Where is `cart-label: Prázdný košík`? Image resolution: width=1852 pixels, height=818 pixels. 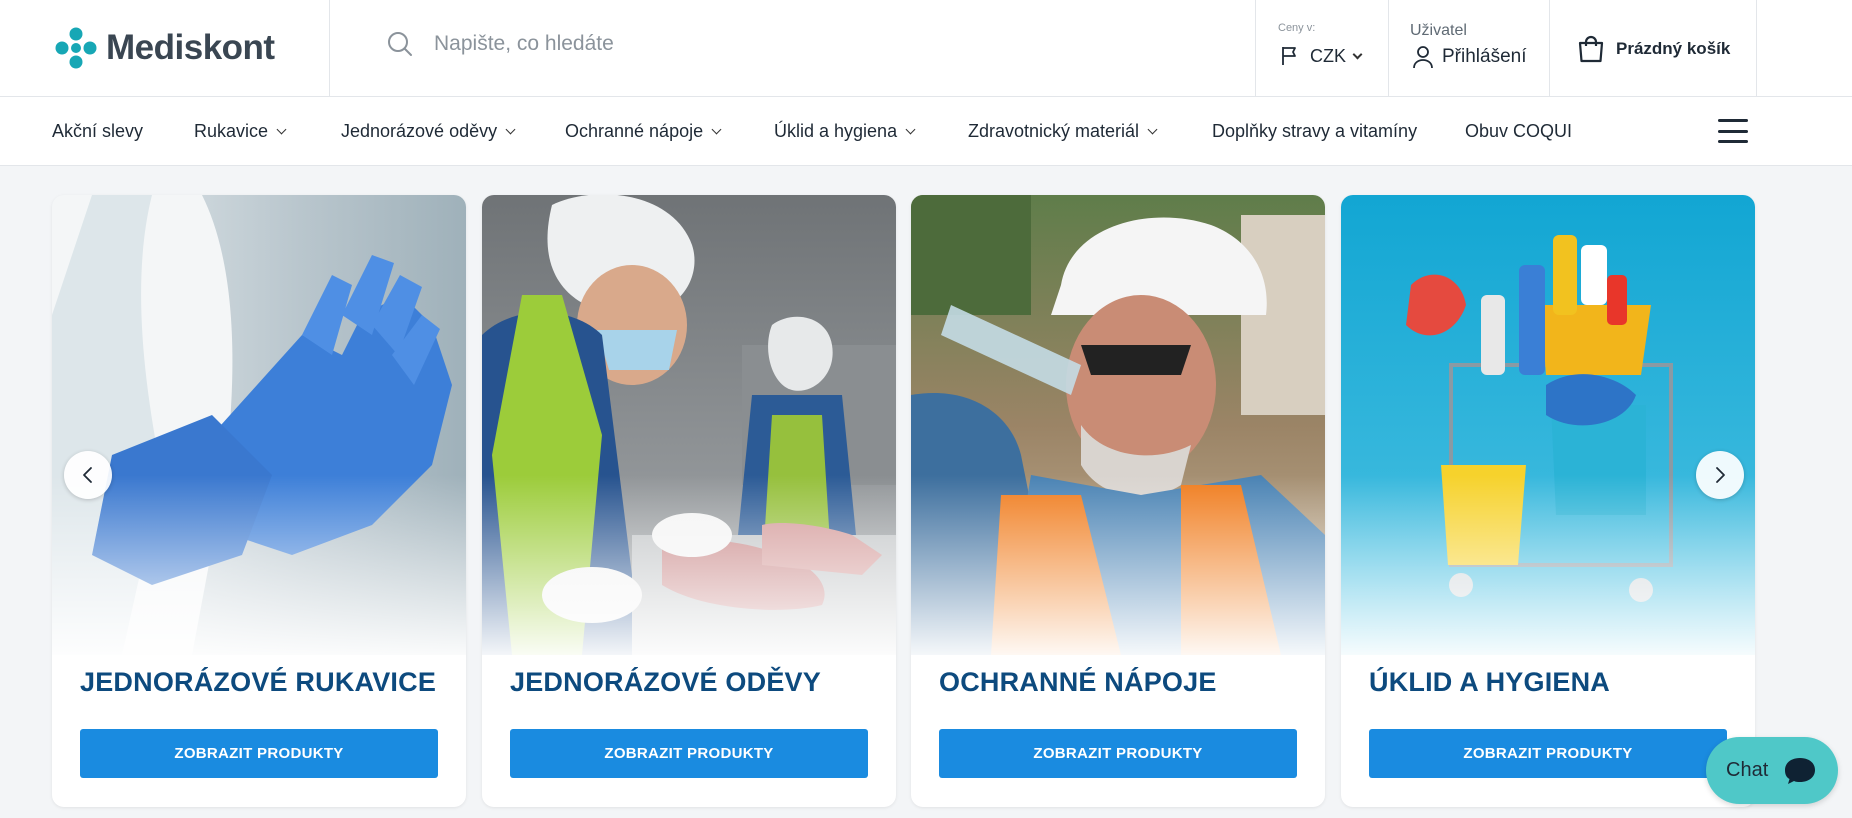 cart-label: Prázdný košík is located at coordinates (1673, 48).